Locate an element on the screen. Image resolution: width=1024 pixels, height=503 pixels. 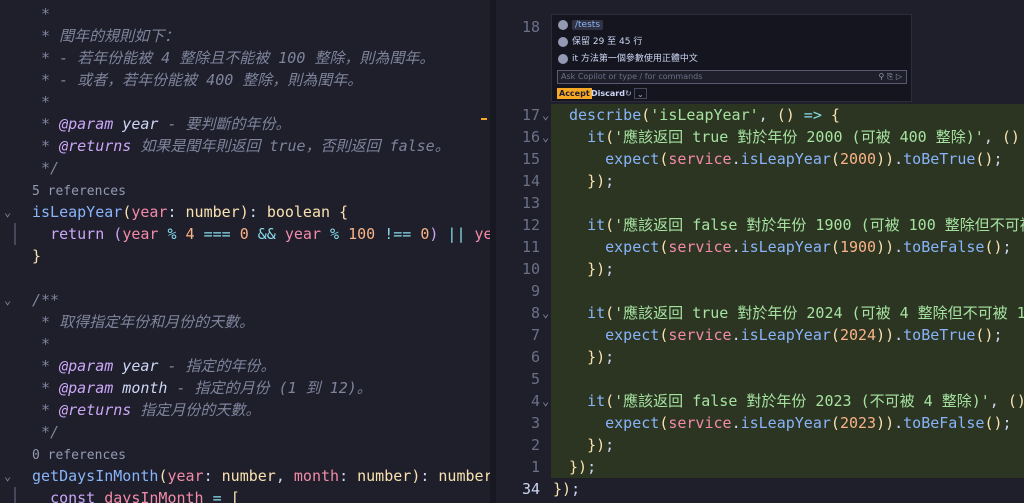
line-text: */ is located at coordinates (45, 432).